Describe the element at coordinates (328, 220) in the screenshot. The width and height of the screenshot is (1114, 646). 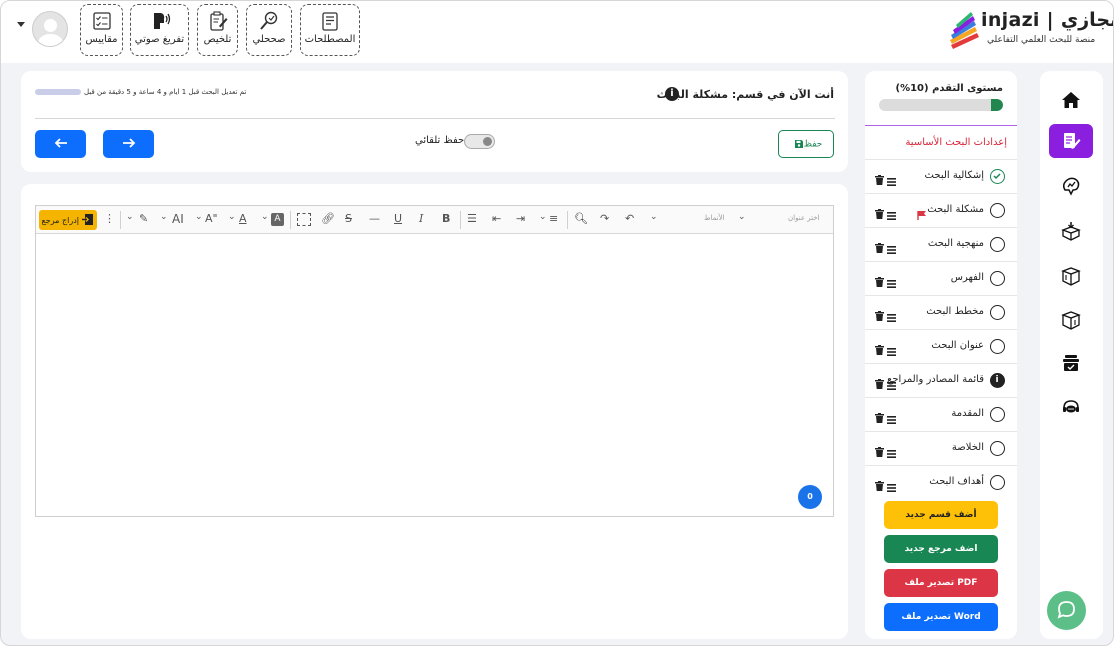
I see `link-icon: 🔗︎` at that location.